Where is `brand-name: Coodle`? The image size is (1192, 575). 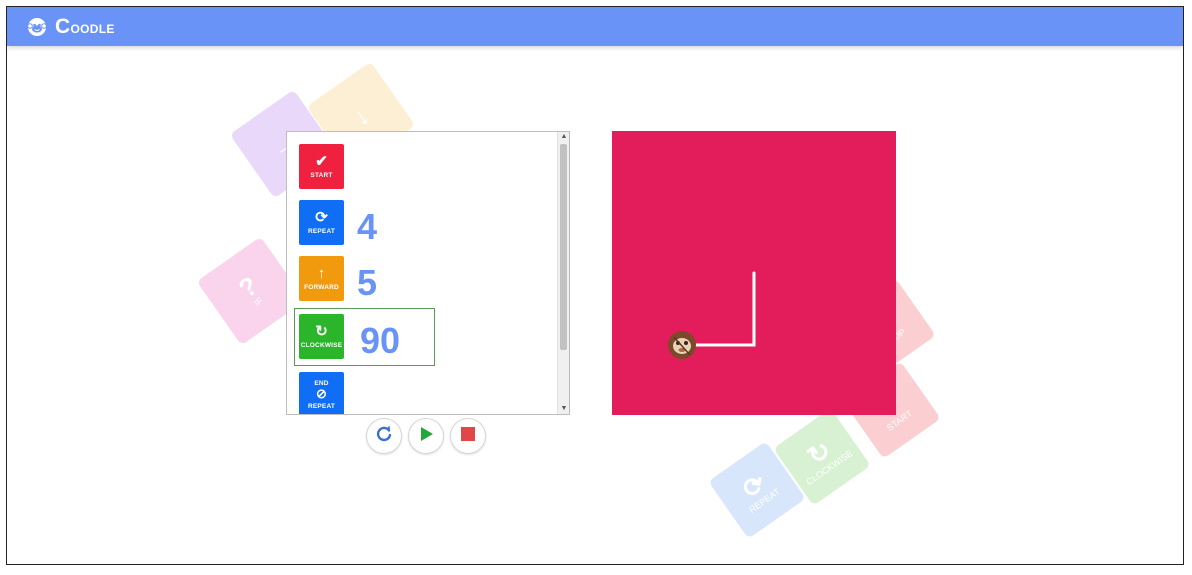 brand-name: Coodle is located at coordinates (85, 27).